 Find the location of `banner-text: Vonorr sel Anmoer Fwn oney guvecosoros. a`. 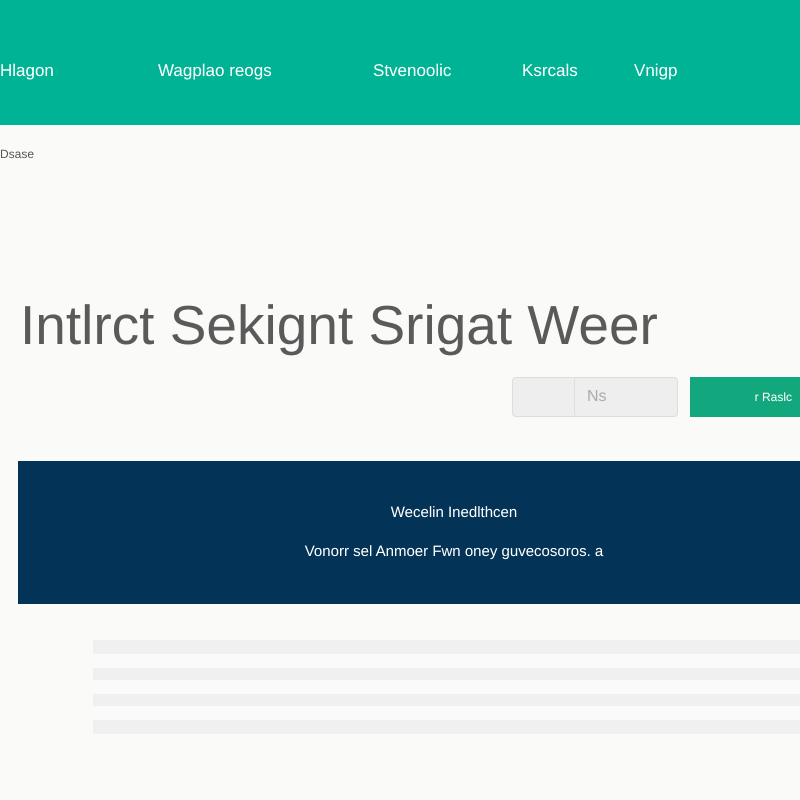

banner-text: Vonorr sel Anmoer Fwn oney guvecosoros. a is located at coordinates (454, 552).